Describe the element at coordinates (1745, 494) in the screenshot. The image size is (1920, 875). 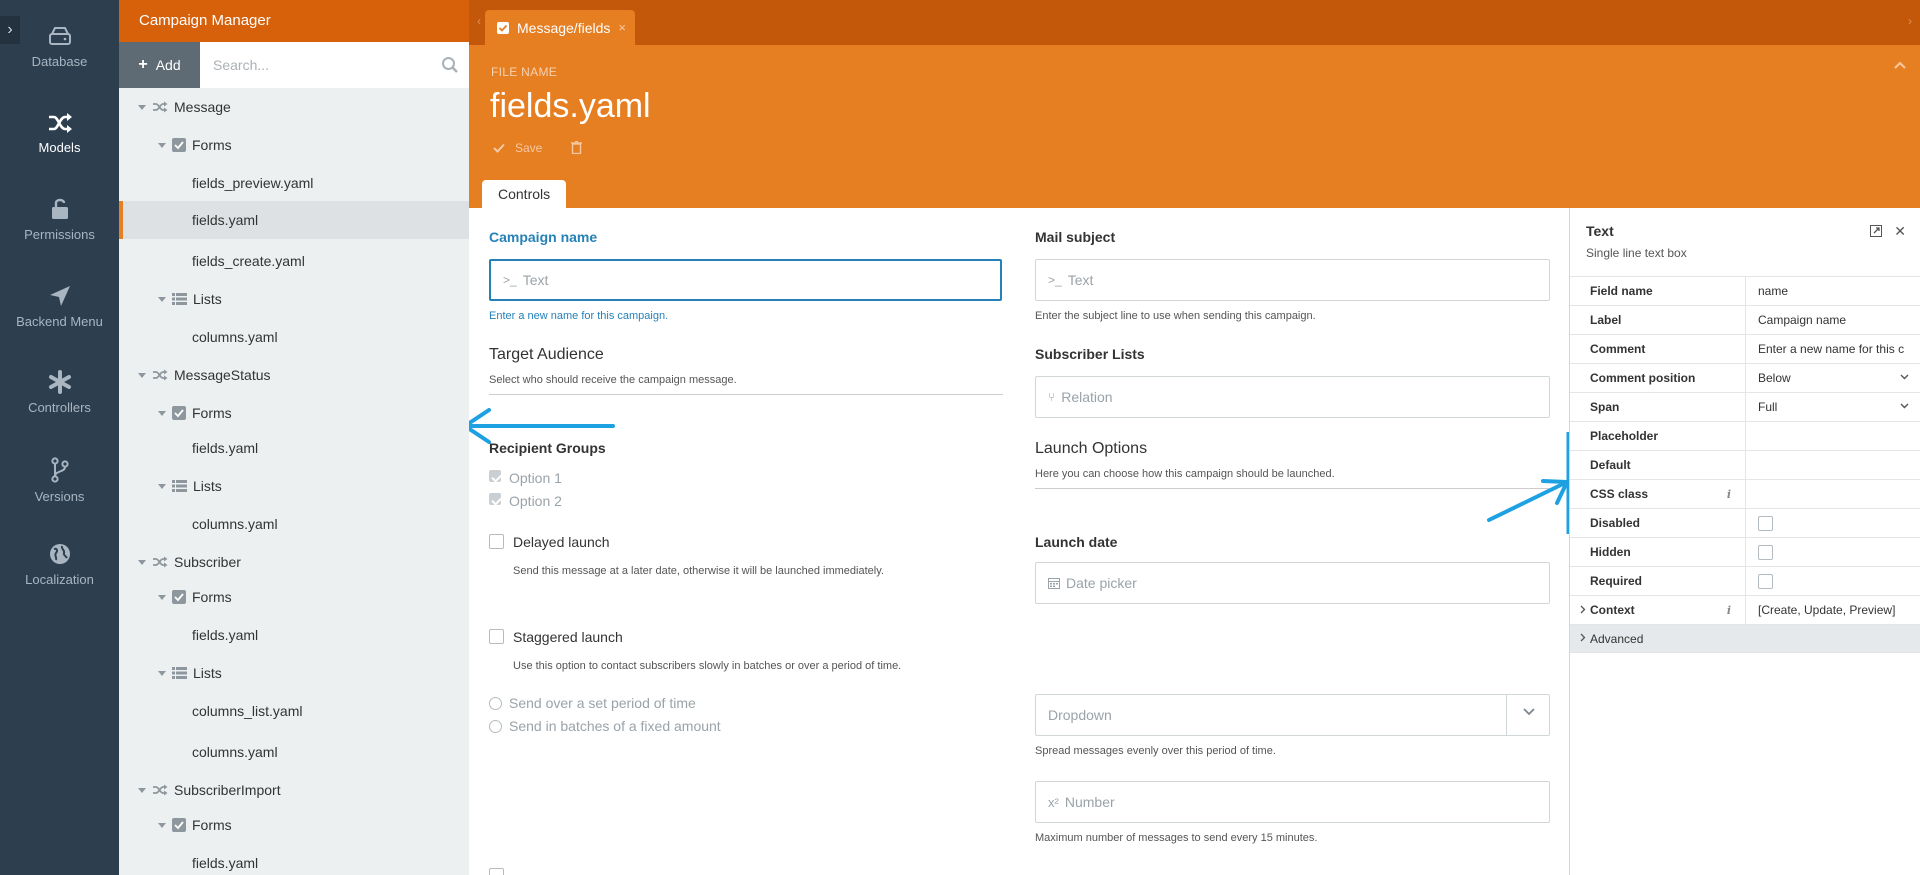
I see `prop-row-css-class: CSS class i` at that location.